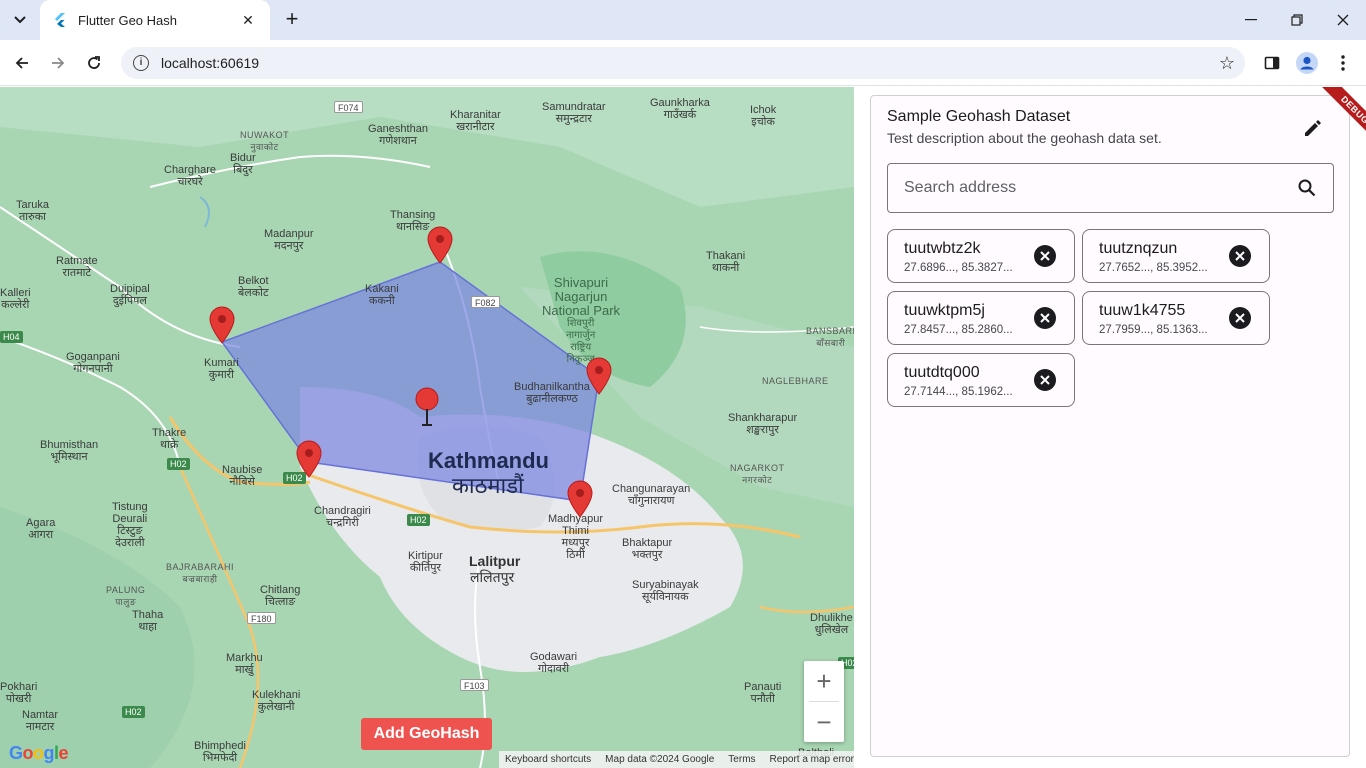 The width and height of the screenshot is (1366, 768). What do you see at coordinates (488, 485) in the screenshot?
I see `city-label-kathmandu-np: काठमाडौं` at bounding box center [488, 485].